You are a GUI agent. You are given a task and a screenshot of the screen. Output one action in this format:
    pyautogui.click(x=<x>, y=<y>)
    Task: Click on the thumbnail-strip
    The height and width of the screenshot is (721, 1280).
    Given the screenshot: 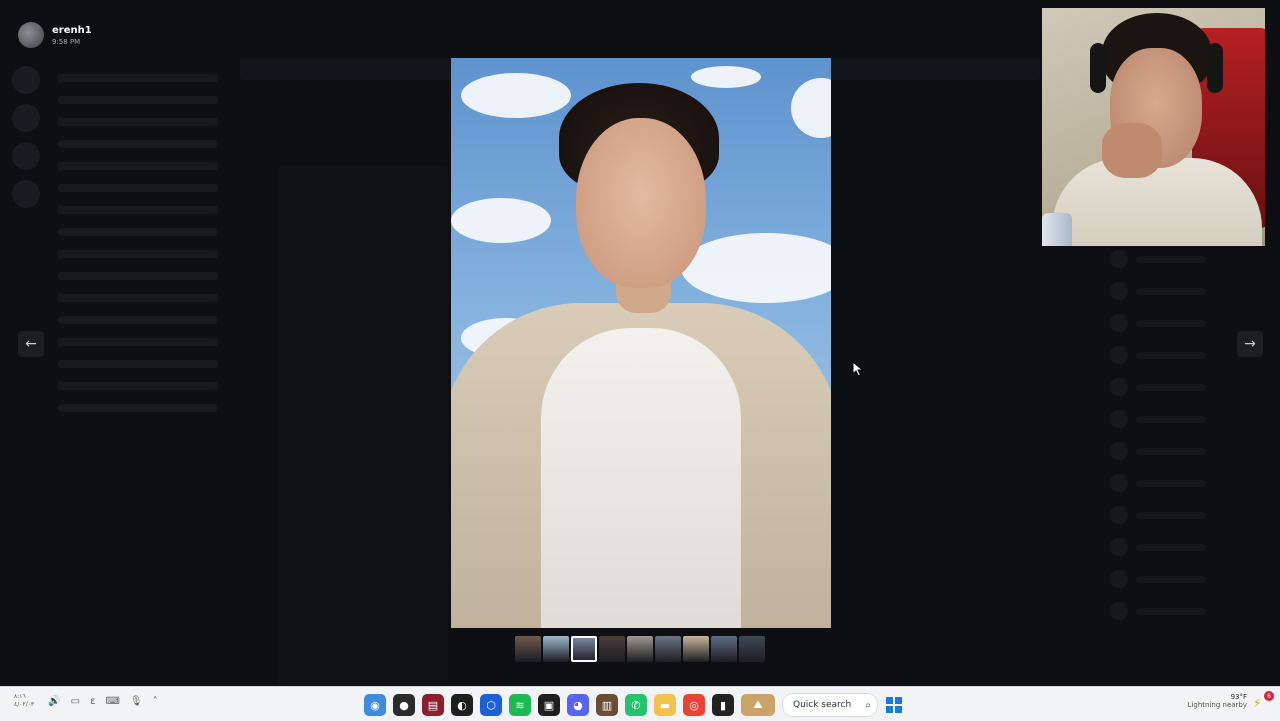 What is the action you would take?
    pyautogui.click(x=641, y=649)
    